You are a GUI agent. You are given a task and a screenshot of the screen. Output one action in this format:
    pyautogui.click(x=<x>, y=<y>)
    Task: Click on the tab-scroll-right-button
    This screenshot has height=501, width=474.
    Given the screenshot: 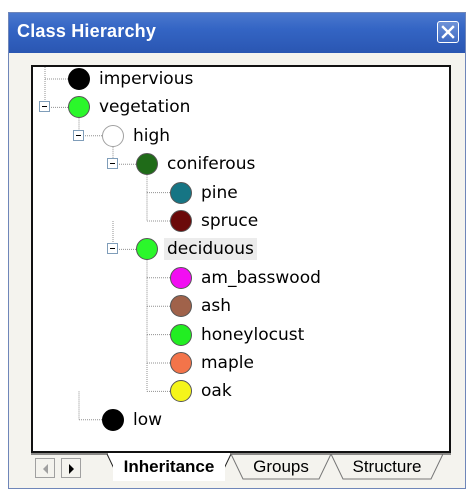 What is the action you would take?
    pyautogui.click(x=71, y=468)
    